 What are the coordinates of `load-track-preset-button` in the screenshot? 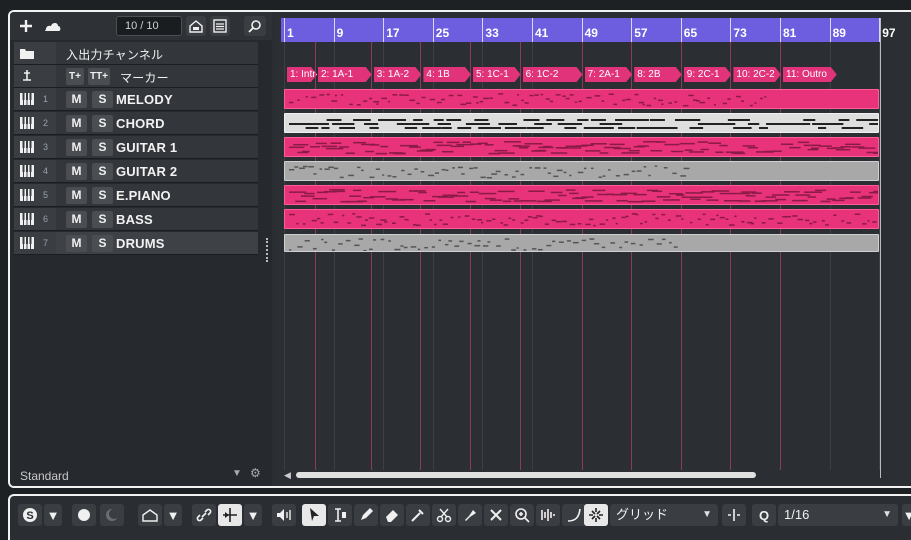 It's located at (52, 26).